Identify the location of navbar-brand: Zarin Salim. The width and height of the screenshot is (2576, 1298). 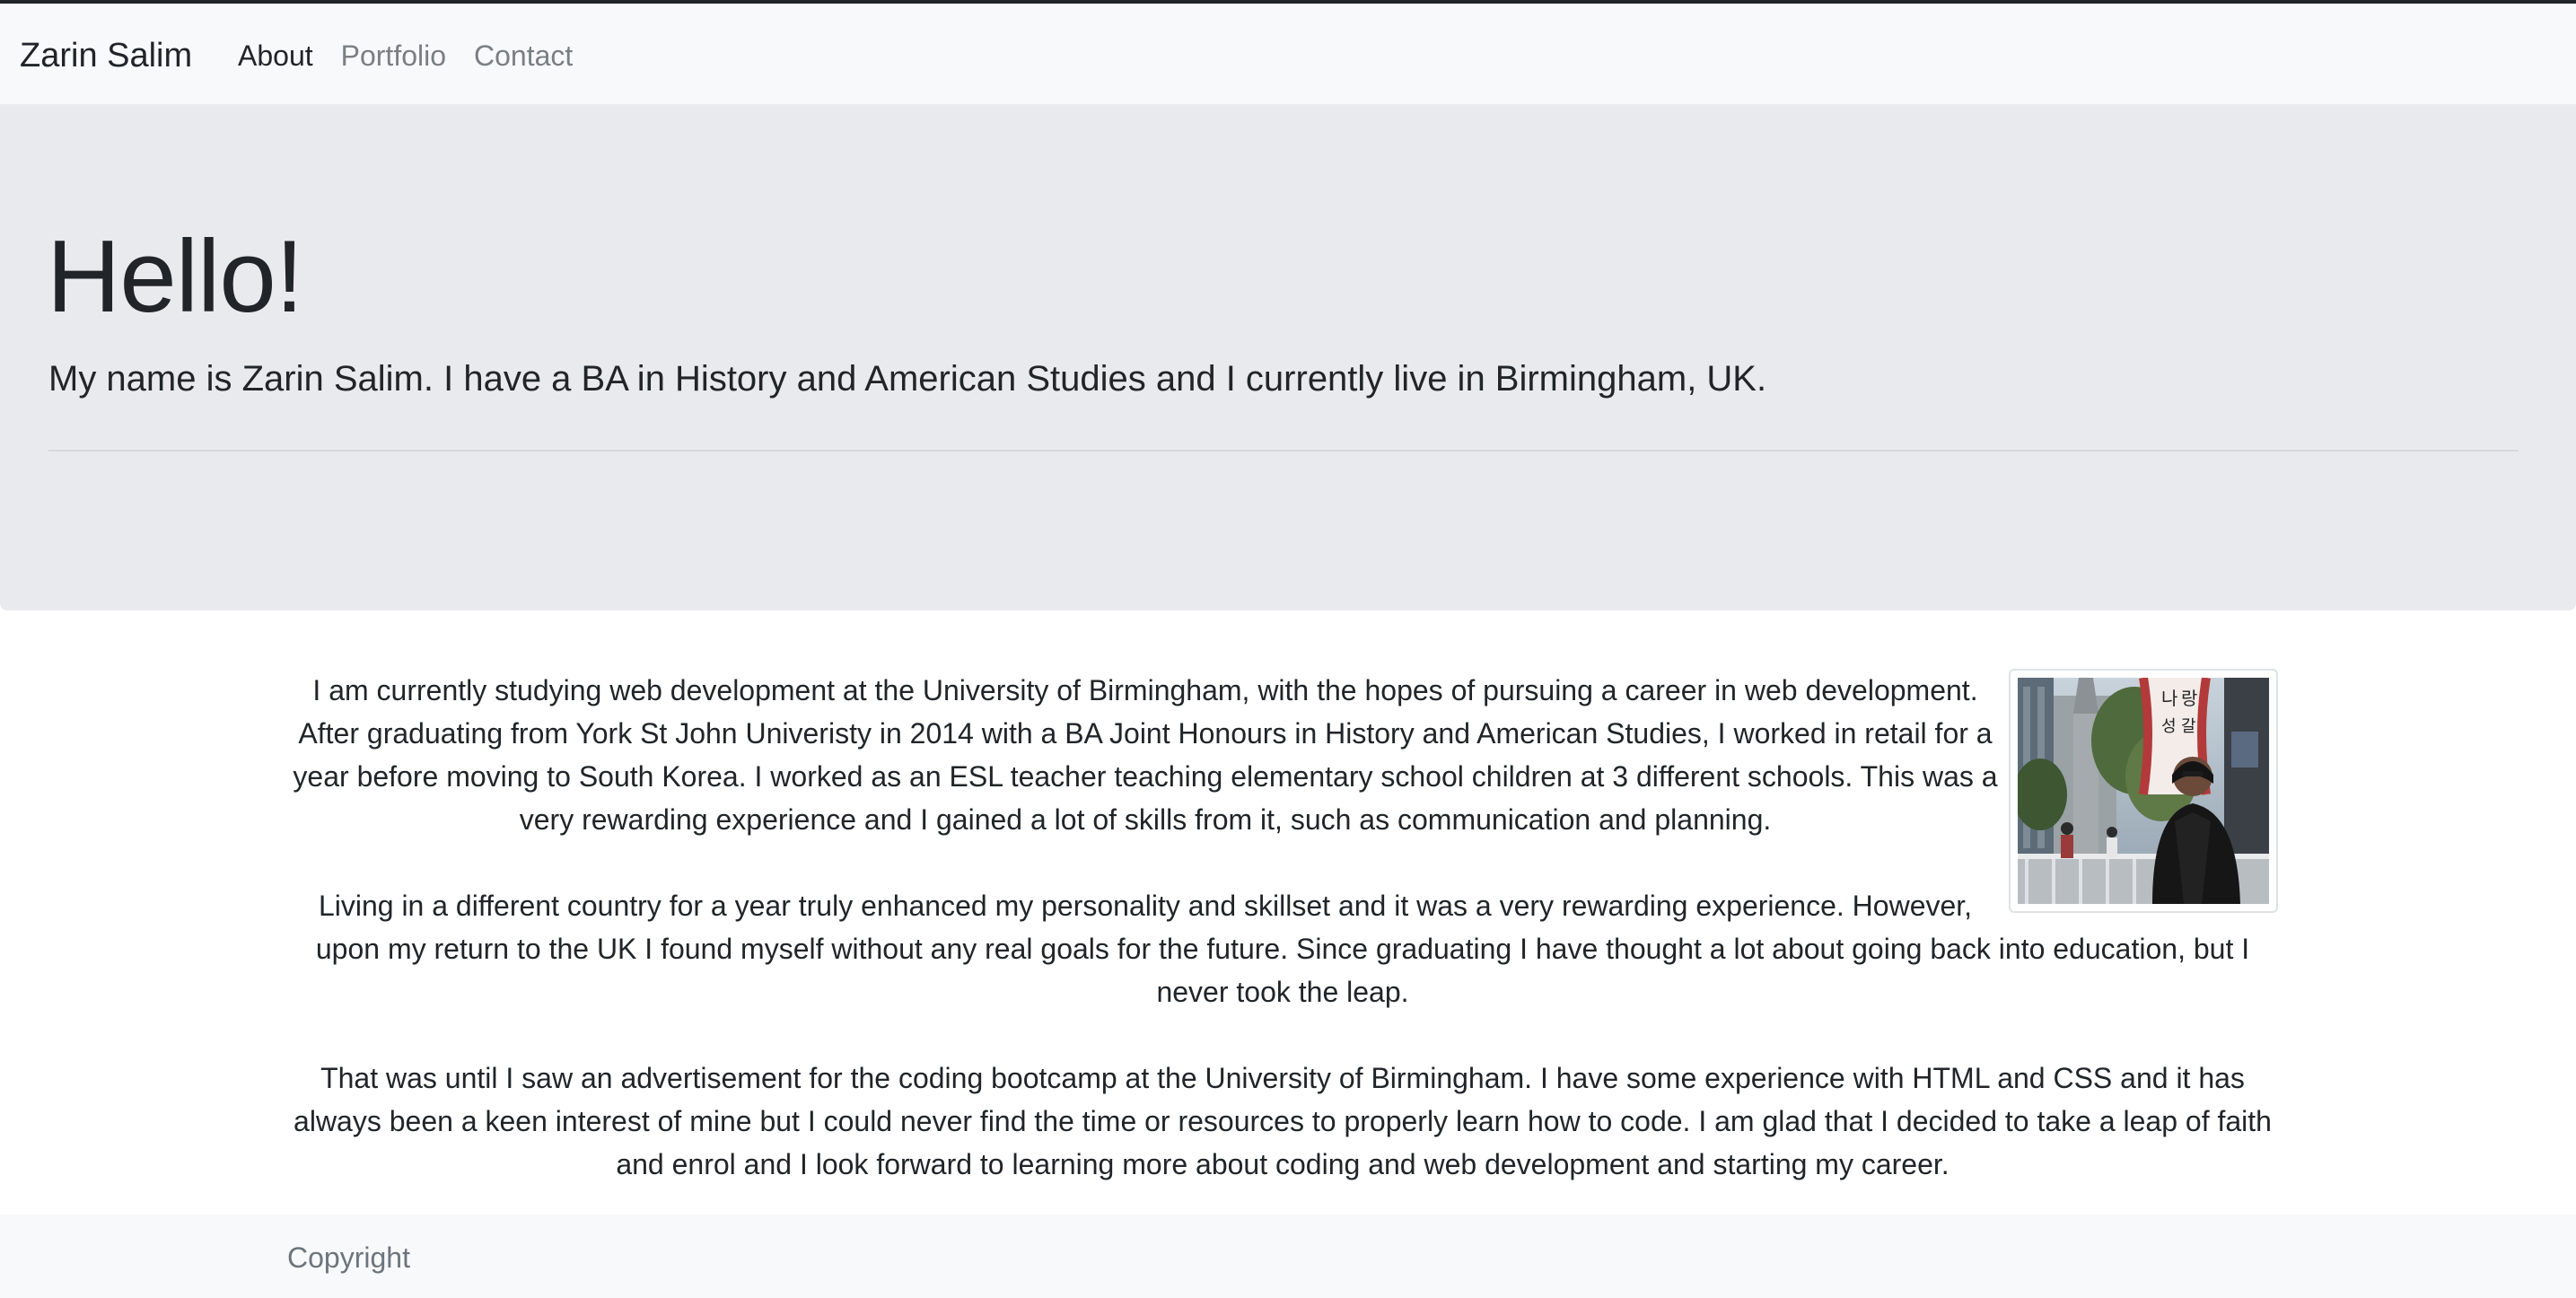
(106, 55).